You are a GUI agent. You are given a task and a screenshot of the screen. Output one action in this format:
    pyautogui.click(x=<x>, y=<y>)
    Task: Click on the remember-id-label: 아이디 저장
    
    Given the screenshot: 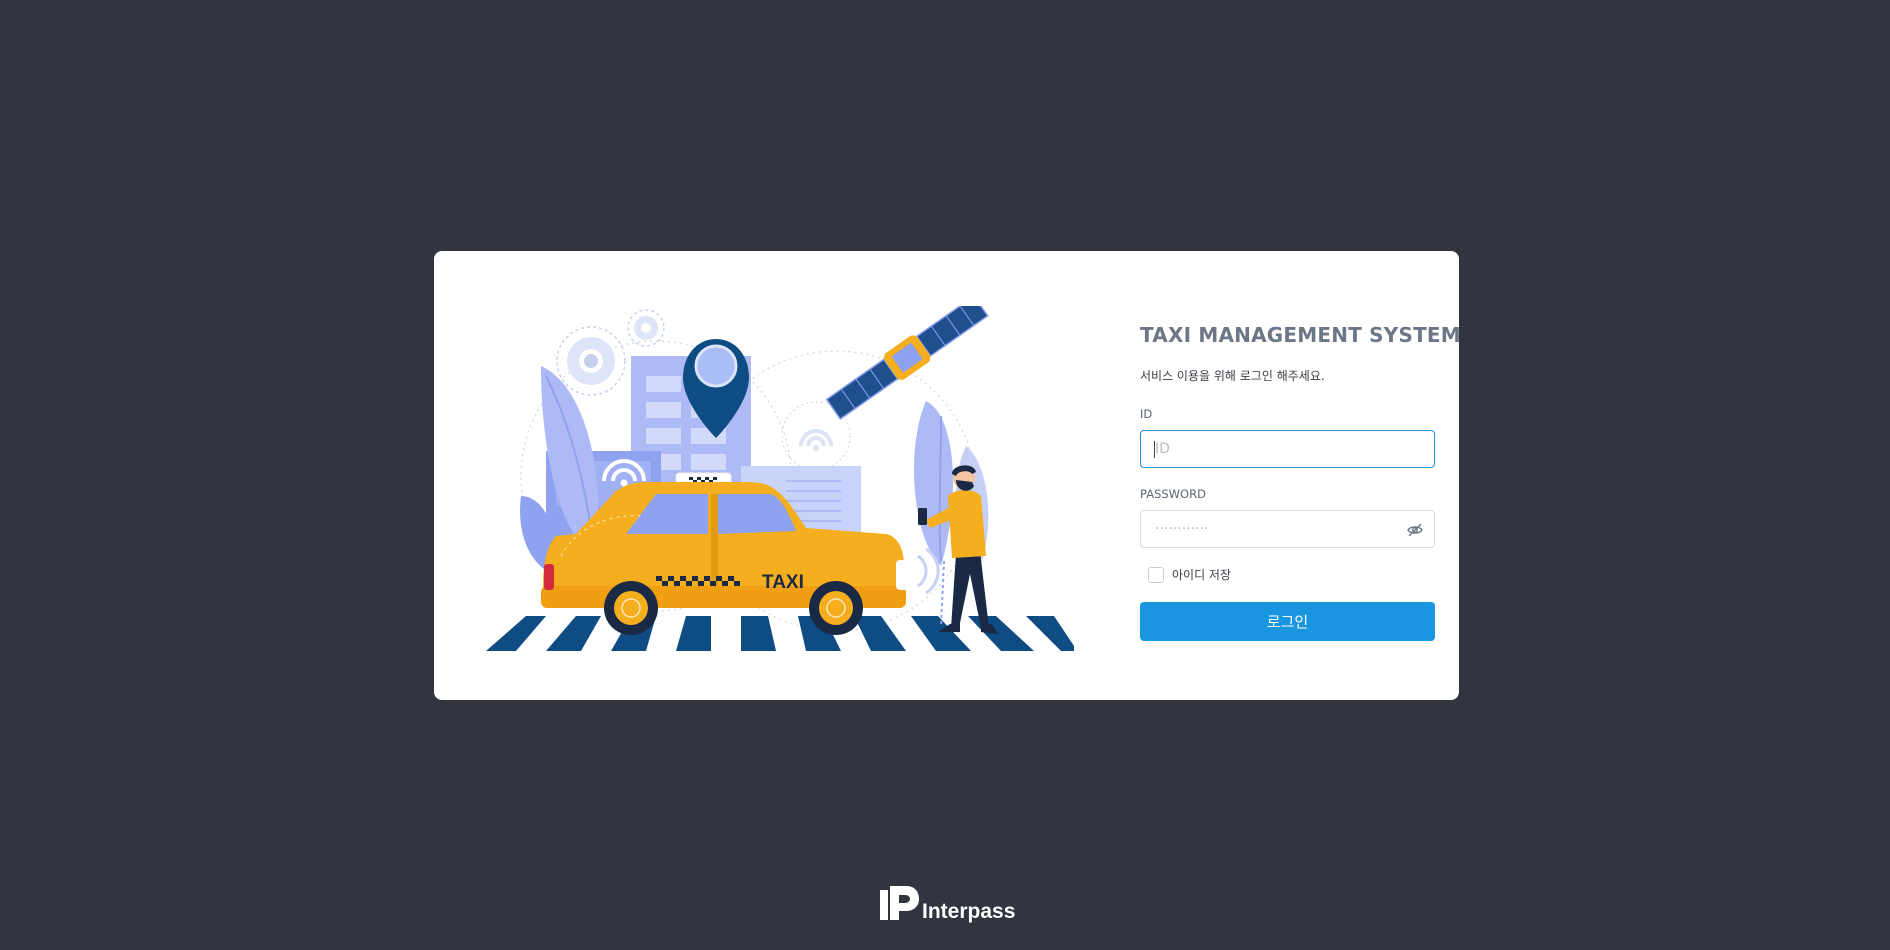 What is the action you would take?
    pyautogui.click(x=1202, y=575)
    